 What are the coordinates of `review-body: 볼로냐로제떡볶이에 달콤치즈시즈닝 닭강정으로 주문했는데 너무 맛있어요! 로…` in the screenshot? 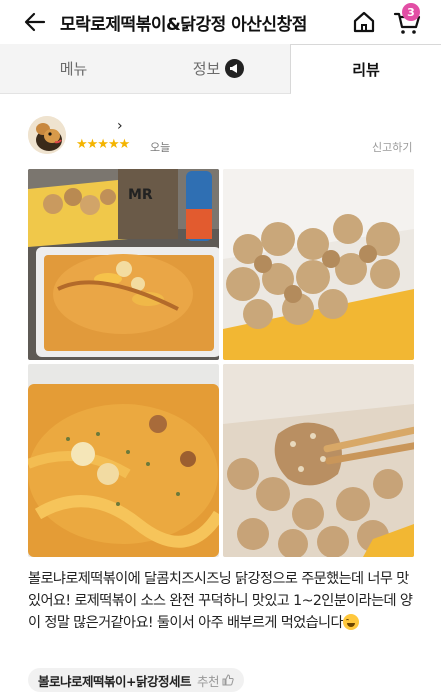 It's located at (224, 601).